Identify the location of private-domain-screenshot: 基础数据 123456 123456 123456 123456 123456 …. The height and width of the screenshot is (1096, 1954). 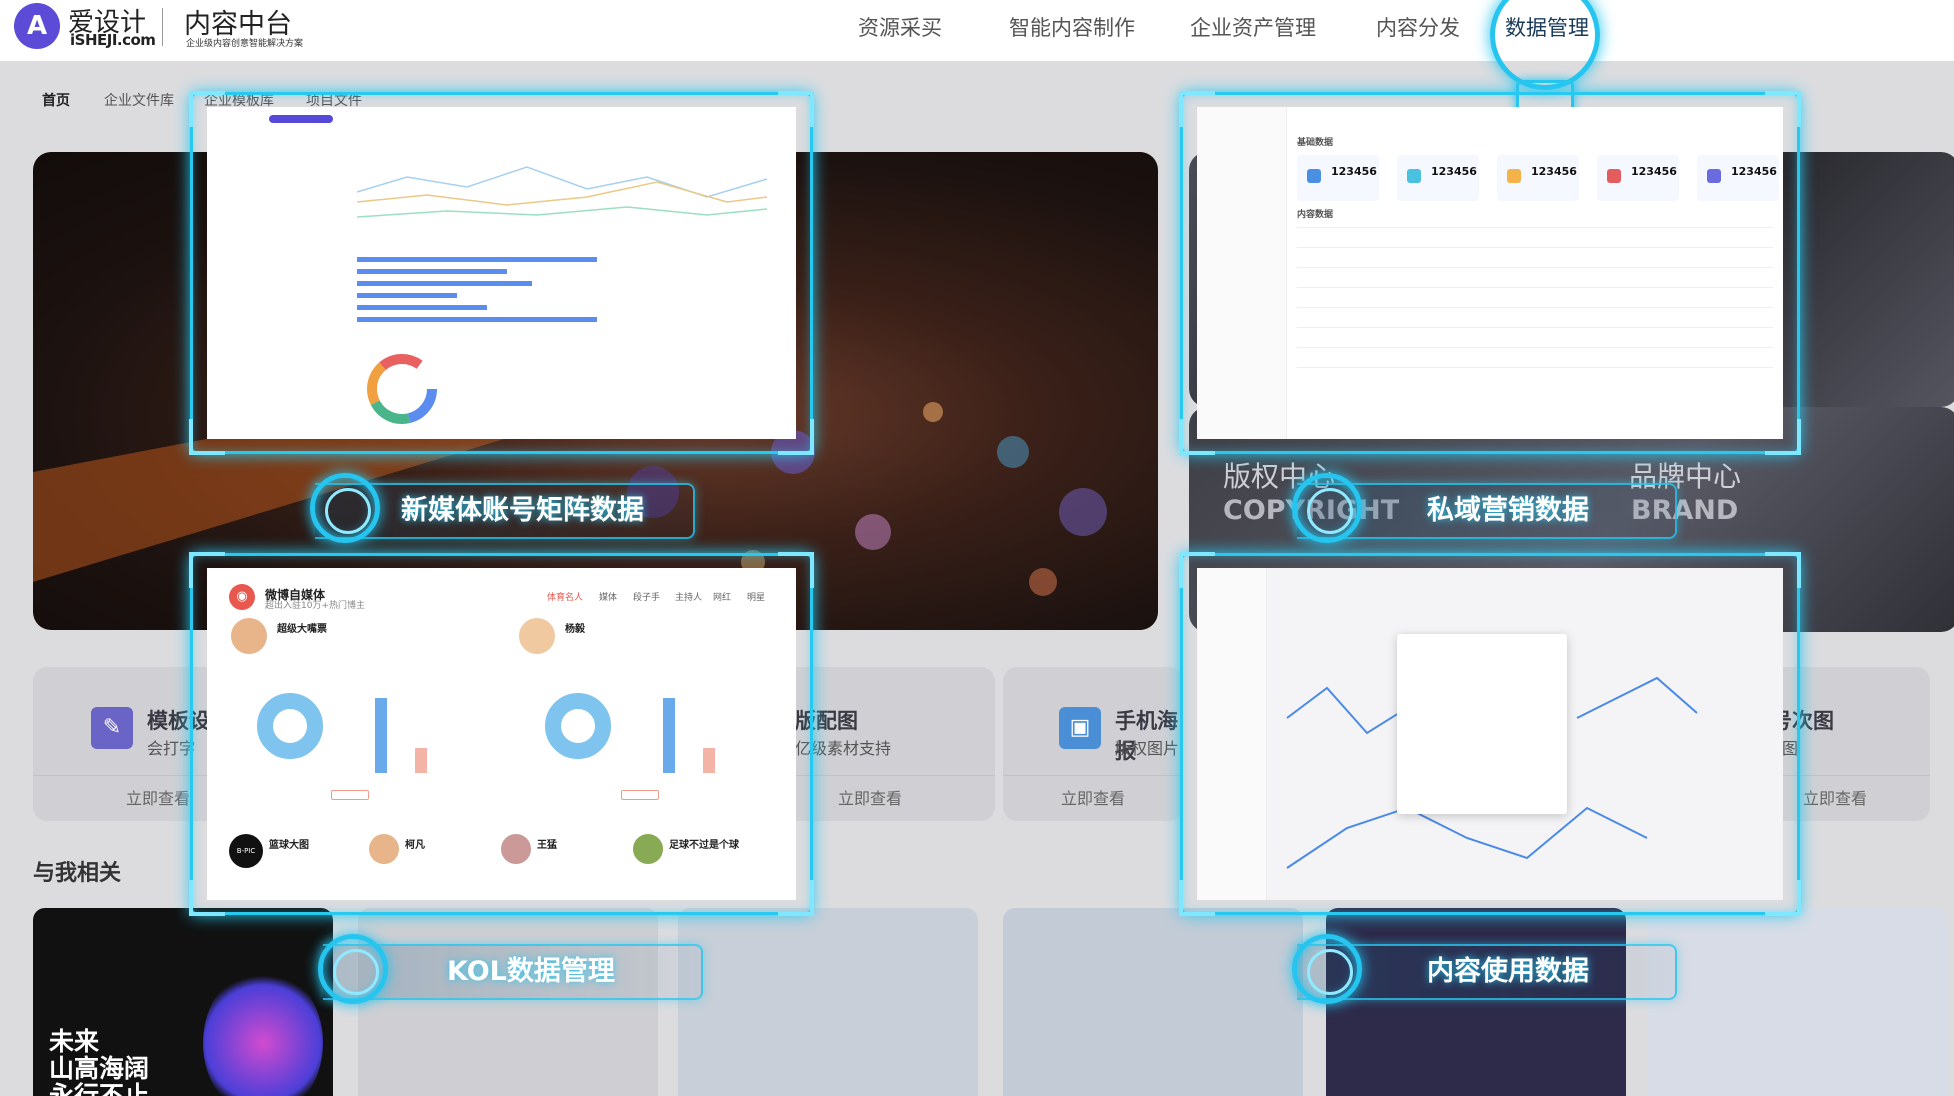
(1490, 273).